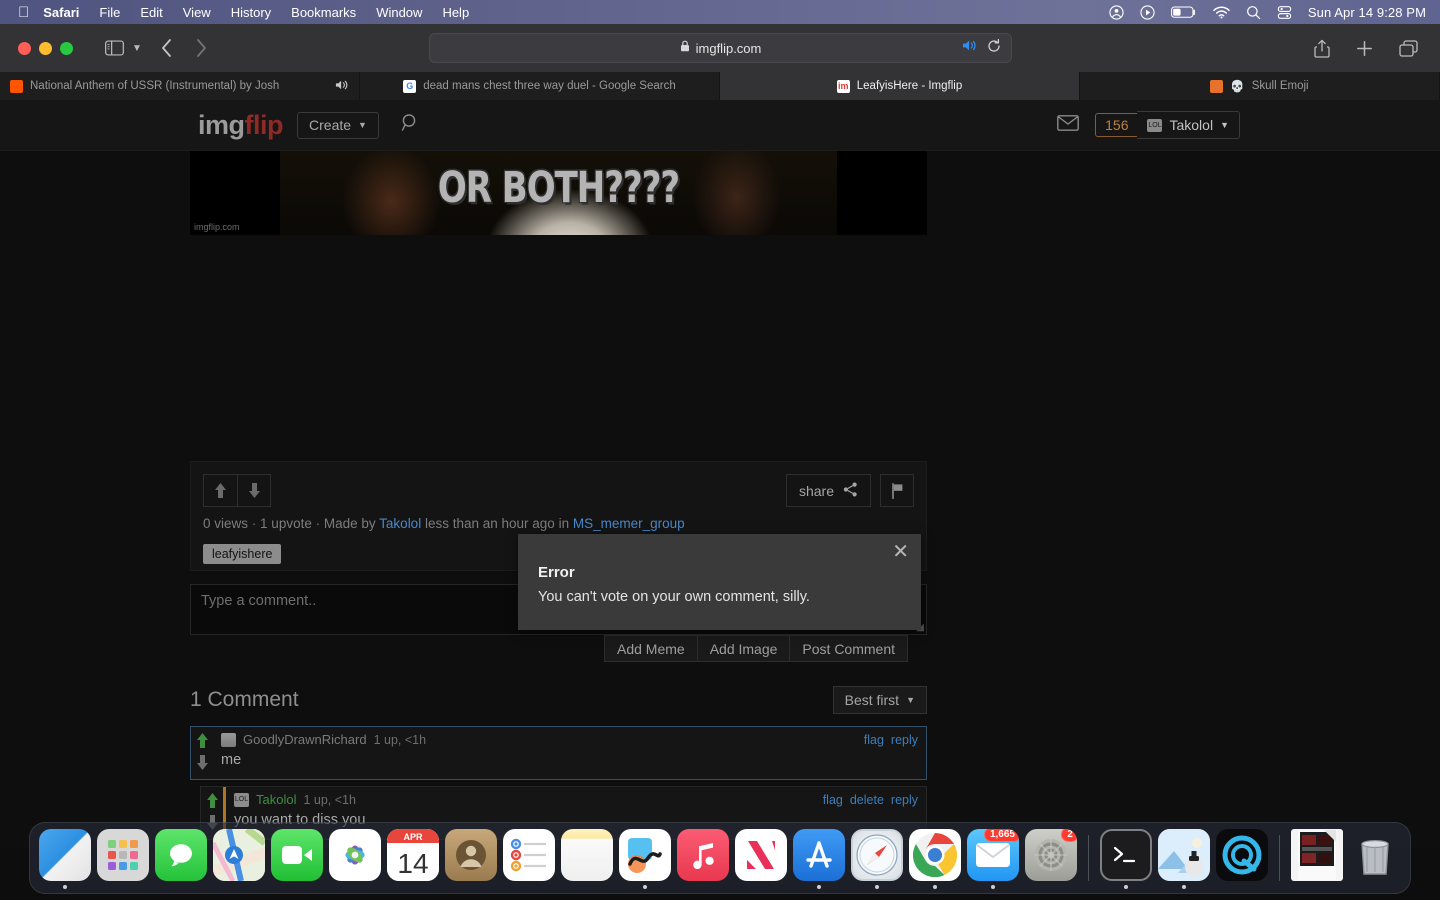 Image resolution: width=1440 pixels, height=900 pixels. I want to click on tab-overview-icon, so click(1408, 48).